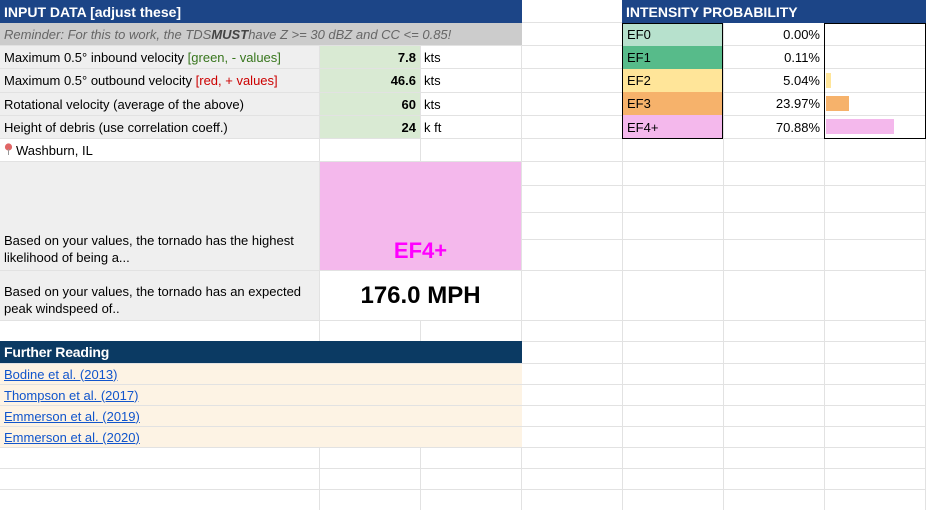 Image resolution: width=926 pixels, height=510 pixels. Describe the element at coordinates (774, 57) in the screenshot. I see `probability-percent: 0.11%` at that location.